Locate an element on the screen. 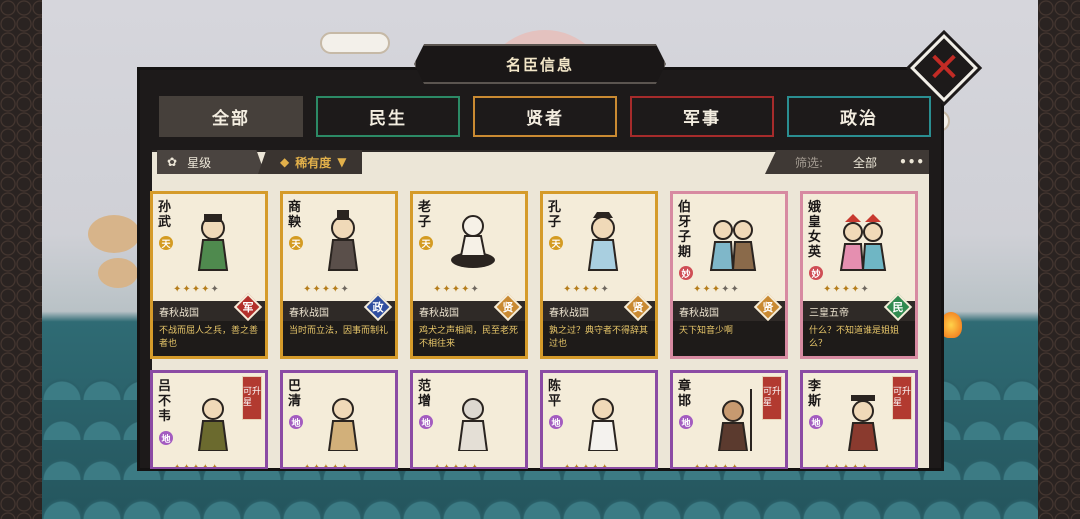 The height and width of the screenshot is (519, 1080). type-label: 民 is located at coordinates (898, 307).